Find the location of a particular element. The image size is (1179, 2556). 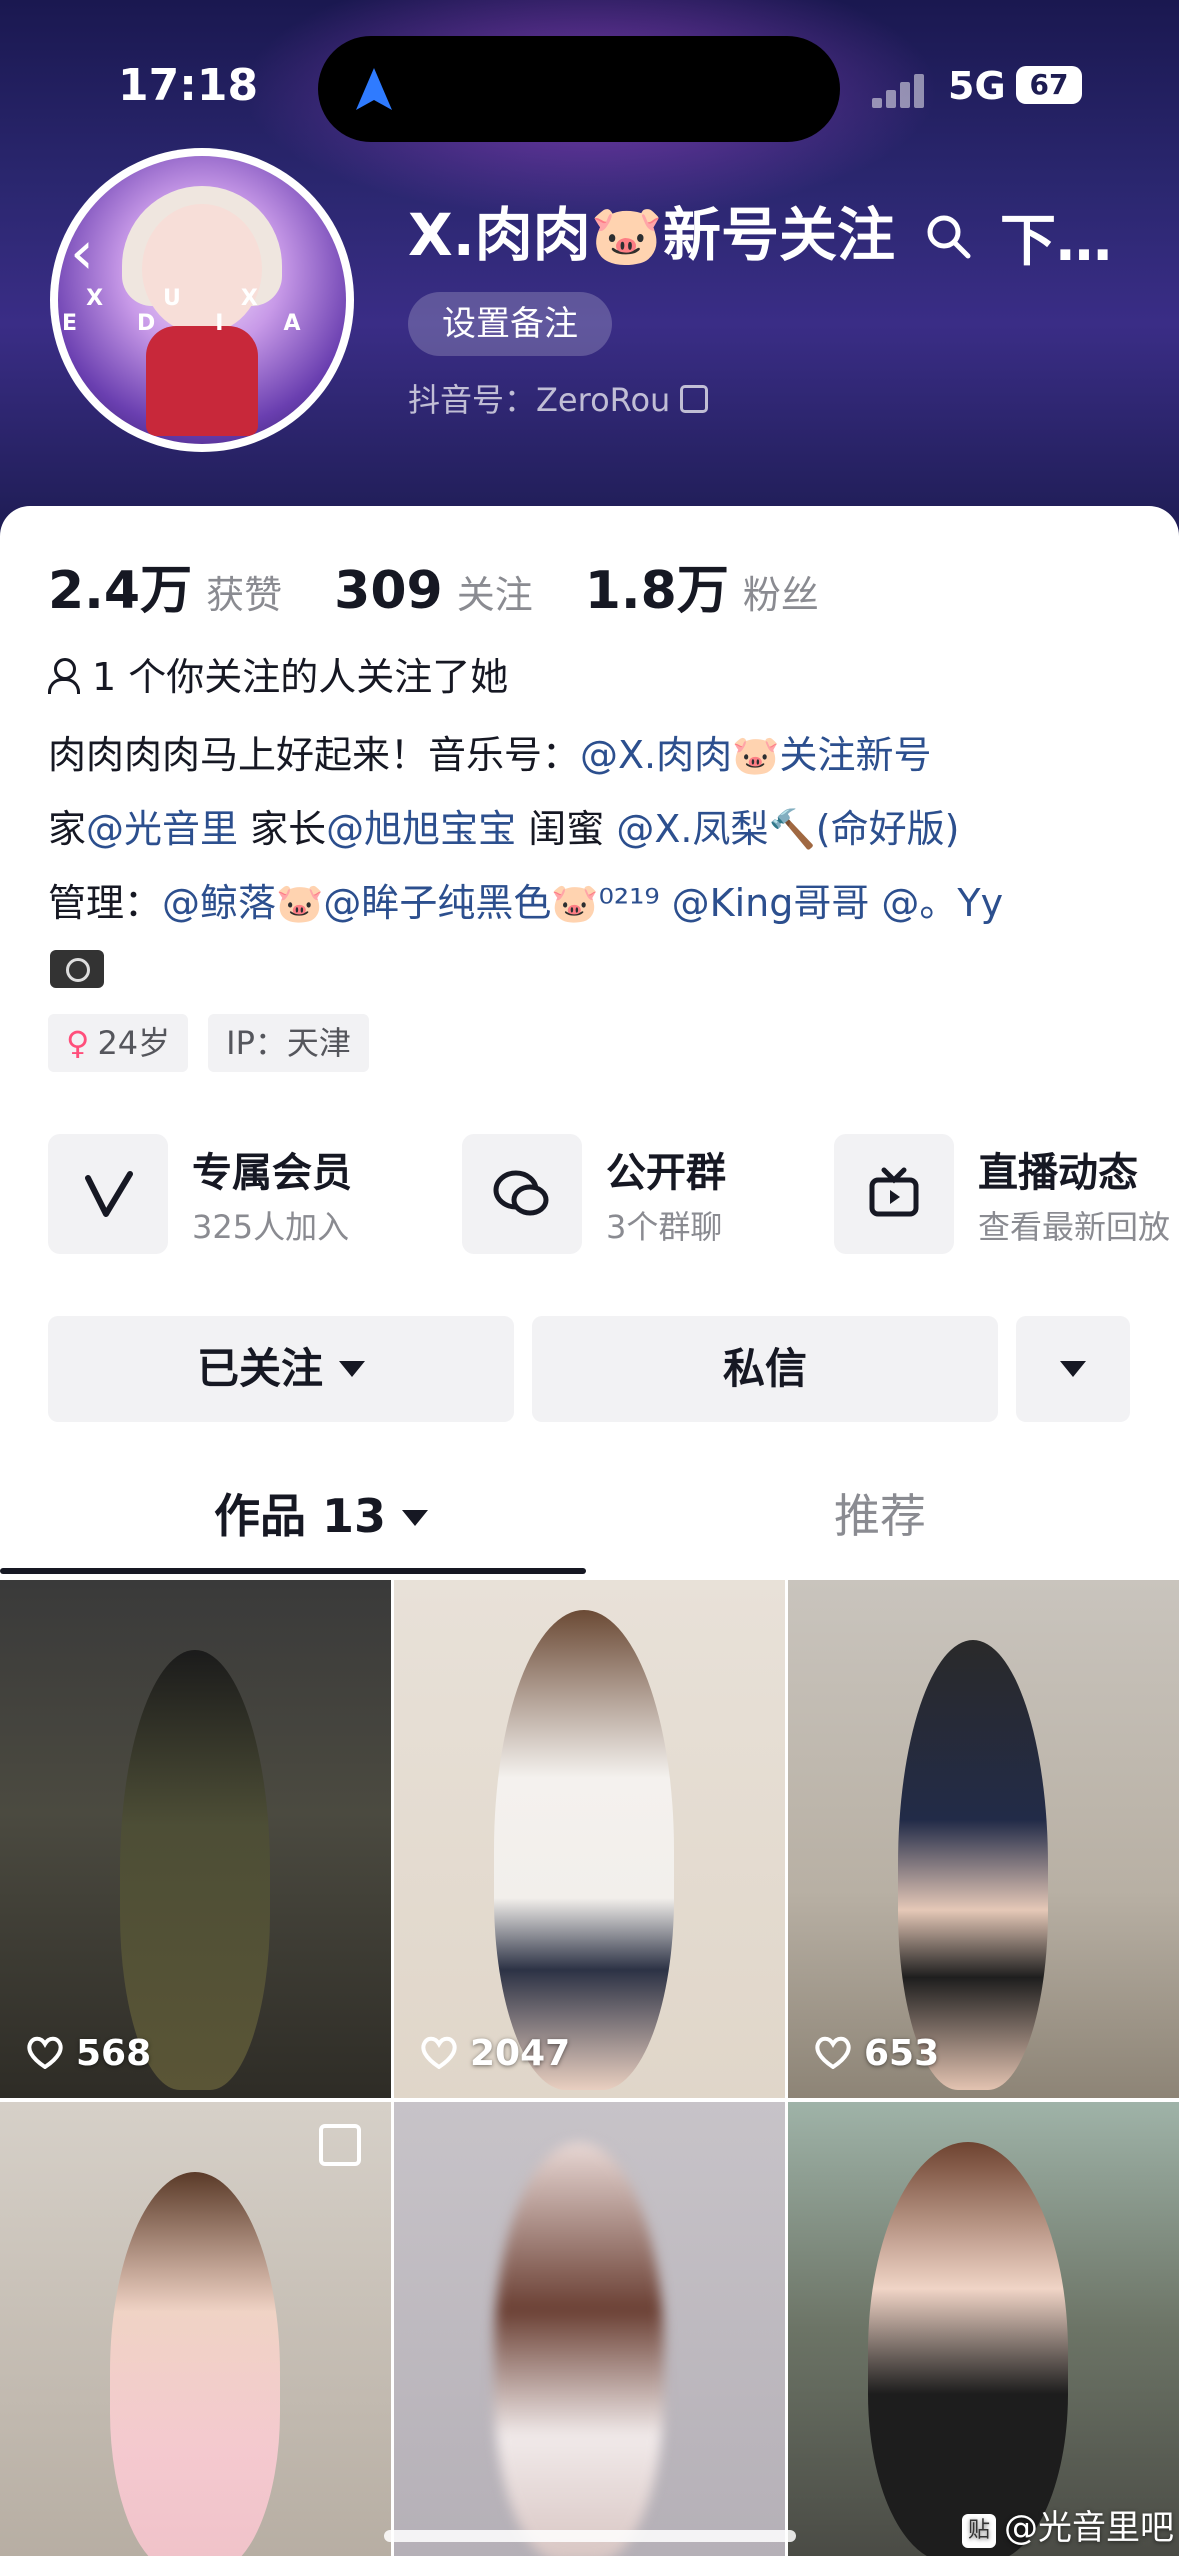

watermark: 贴 @光音里吧 is located at coordinates (1068, 2524).